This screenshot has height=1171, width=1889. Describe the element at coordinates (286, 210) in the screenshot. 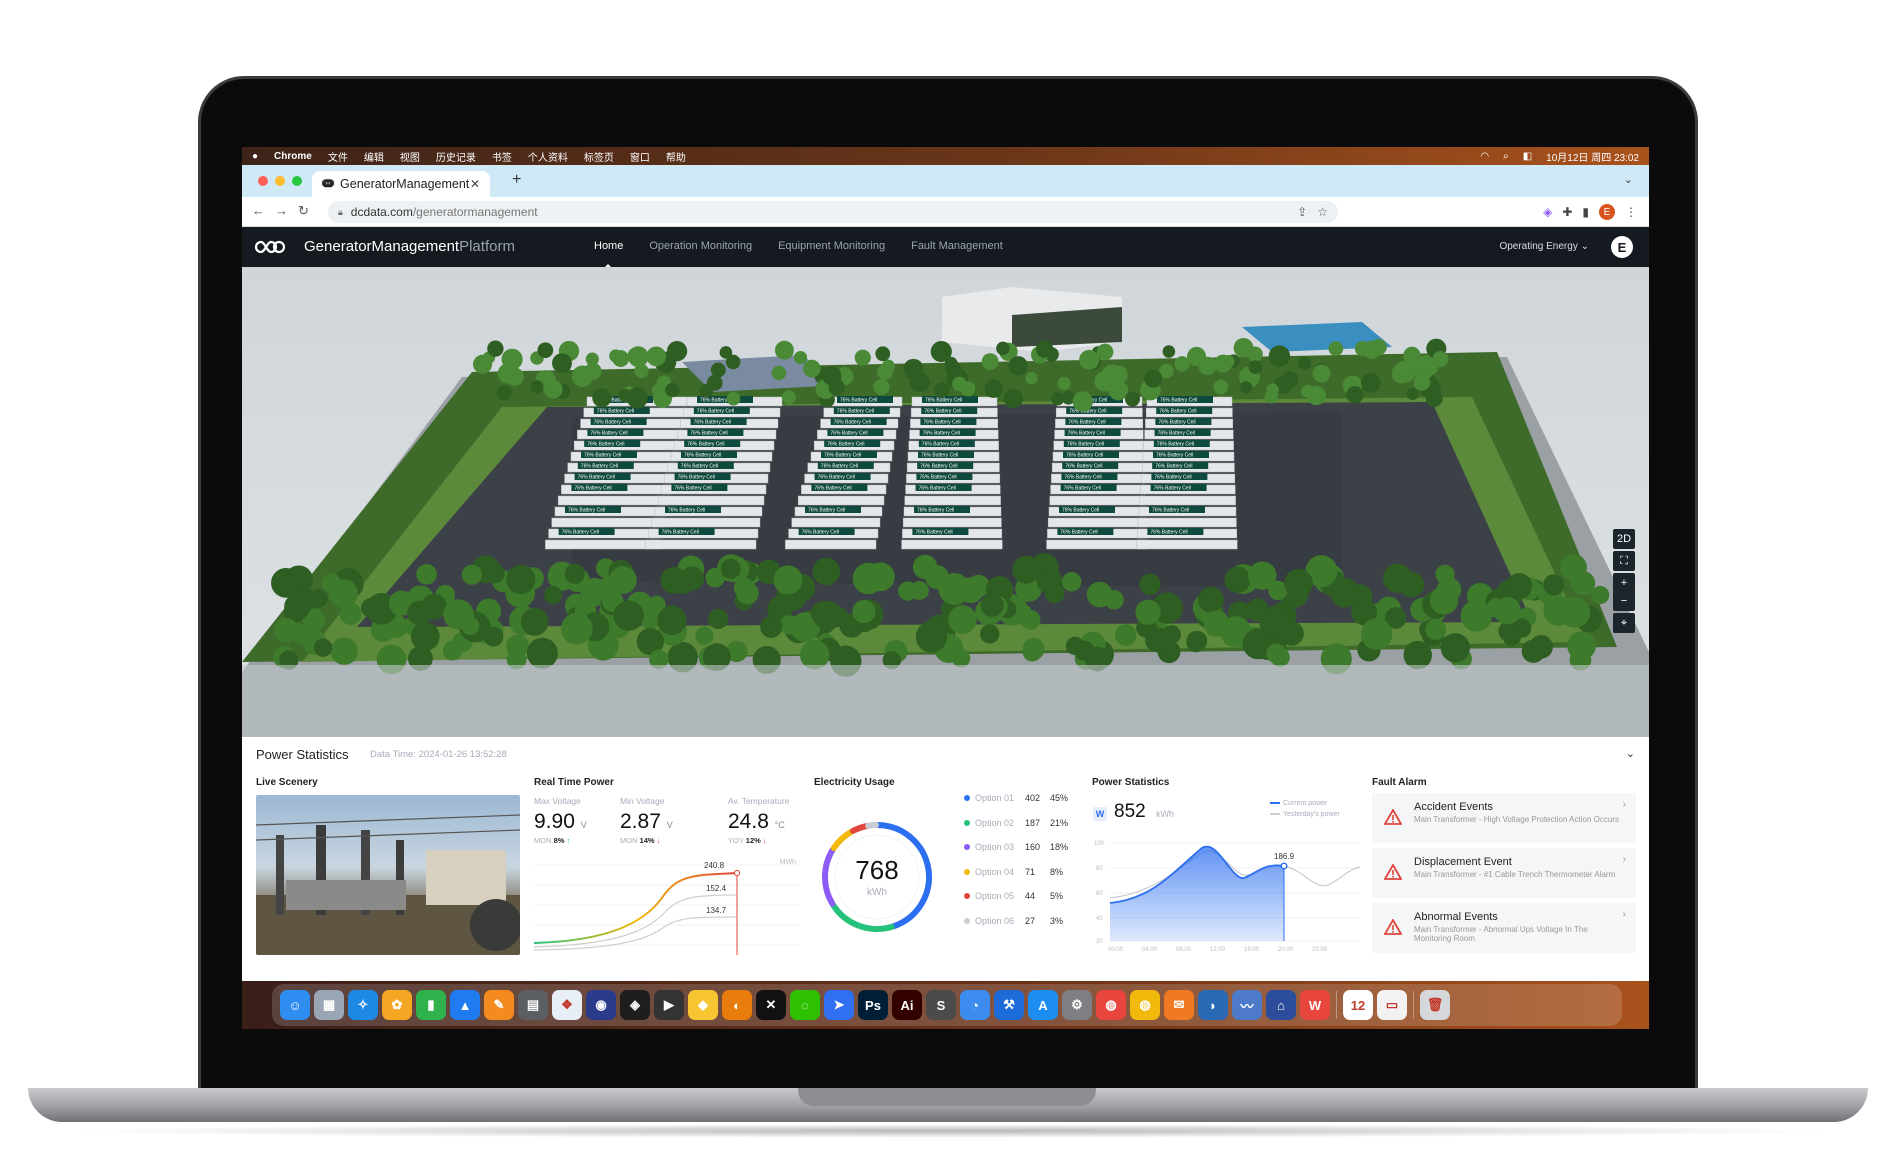

I see `forward-icon: →` at that location.